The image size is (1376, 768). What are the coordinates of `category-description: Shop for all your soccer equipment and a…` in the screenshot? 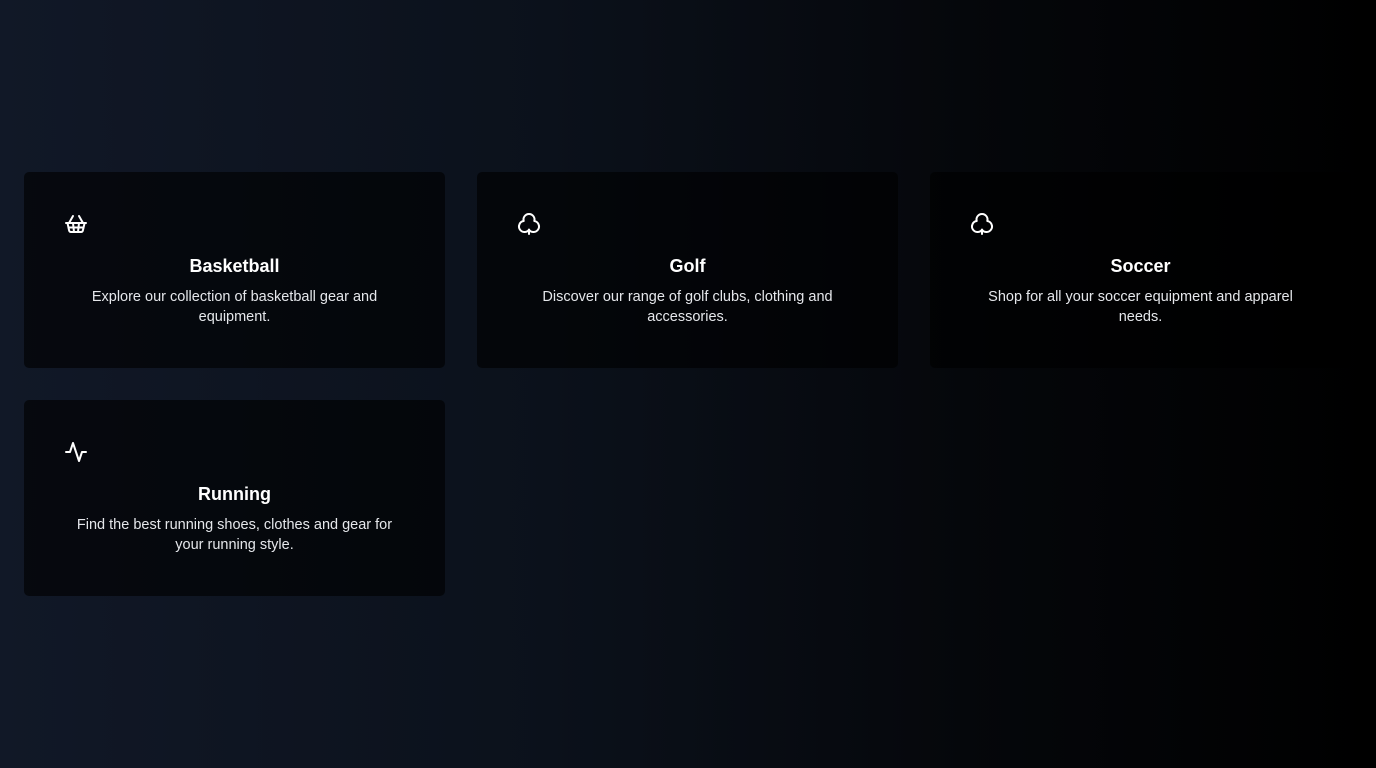 It's located at (1140, 307).